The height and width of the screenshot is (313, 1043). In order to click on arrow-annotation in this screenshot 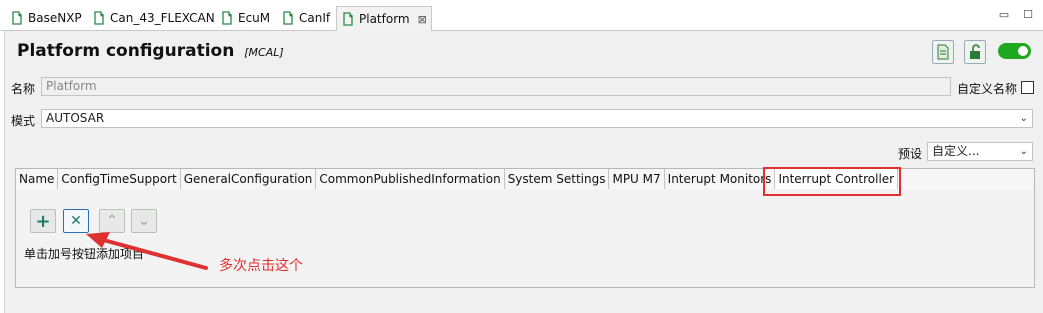, I will do `click(147, 251)`.